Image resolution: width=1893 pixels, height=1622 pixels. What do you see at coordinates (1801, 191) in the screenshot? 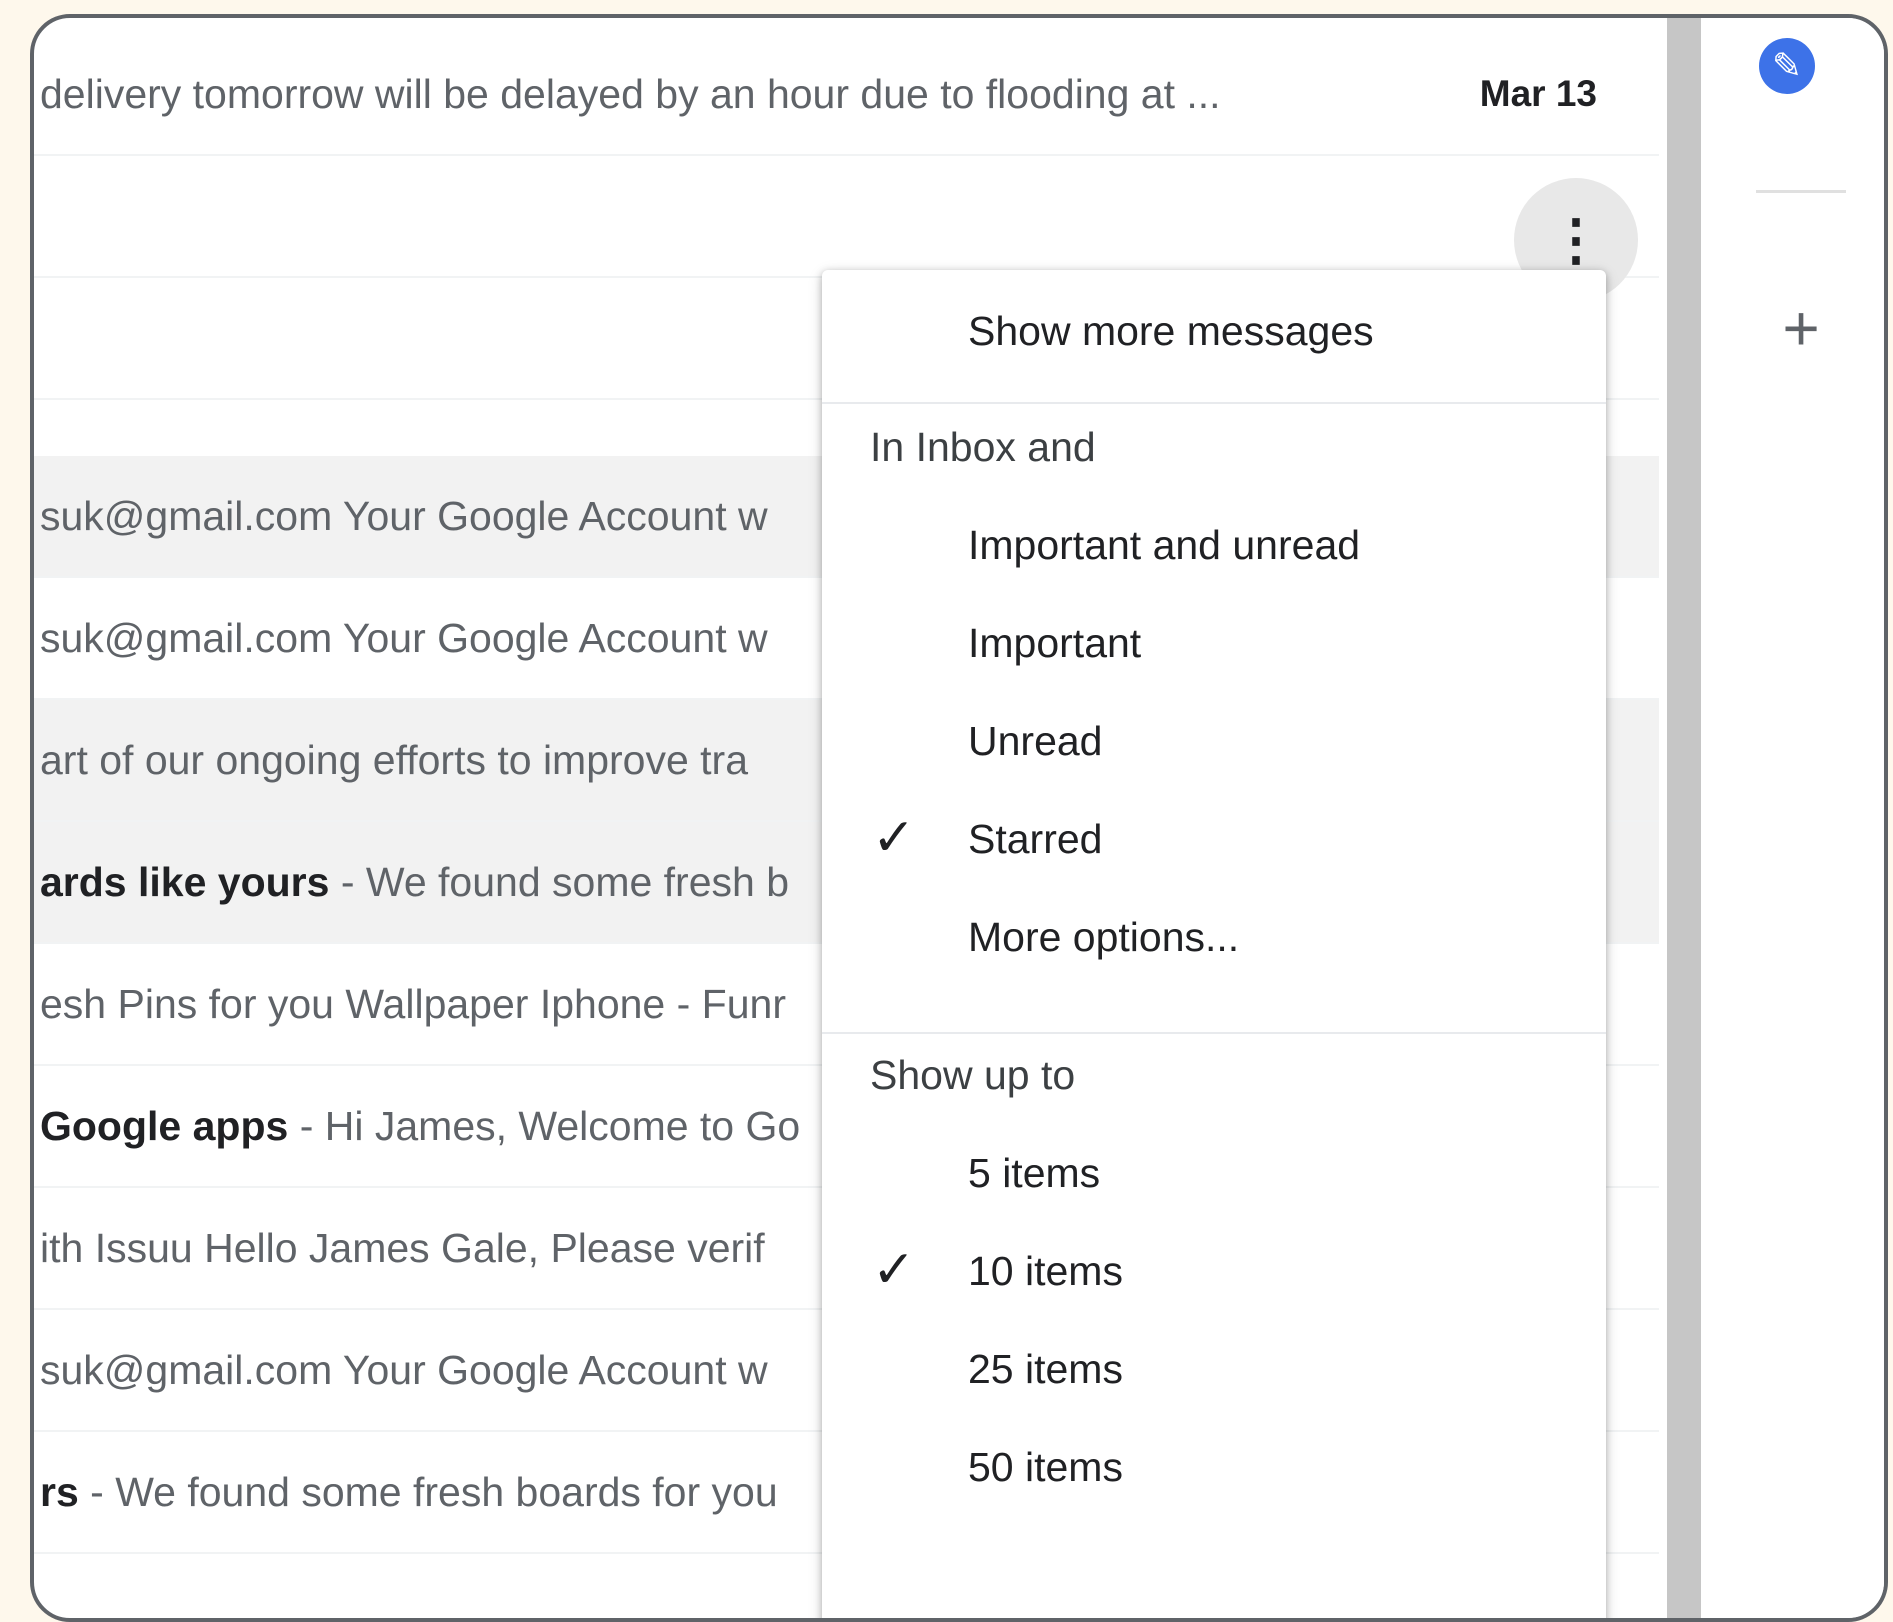
I see `side-divider` at bounding box center [1801, 191].